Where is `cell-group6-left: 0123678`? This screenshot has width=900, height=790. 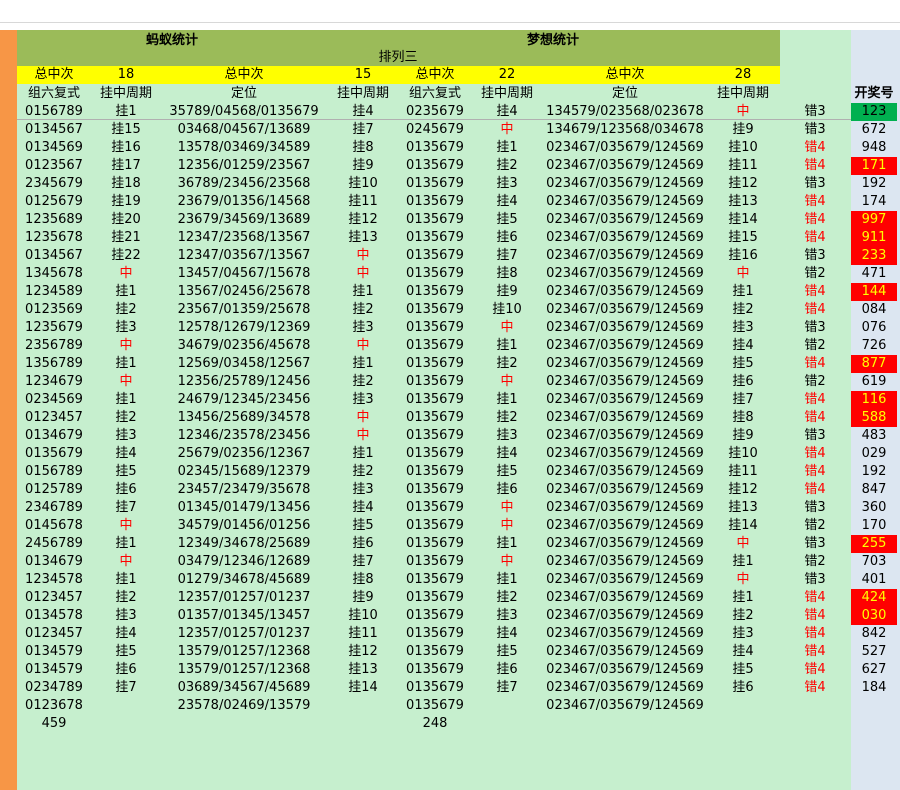 cell-group6-left: 0123678 is located at coordinates (54, 705).